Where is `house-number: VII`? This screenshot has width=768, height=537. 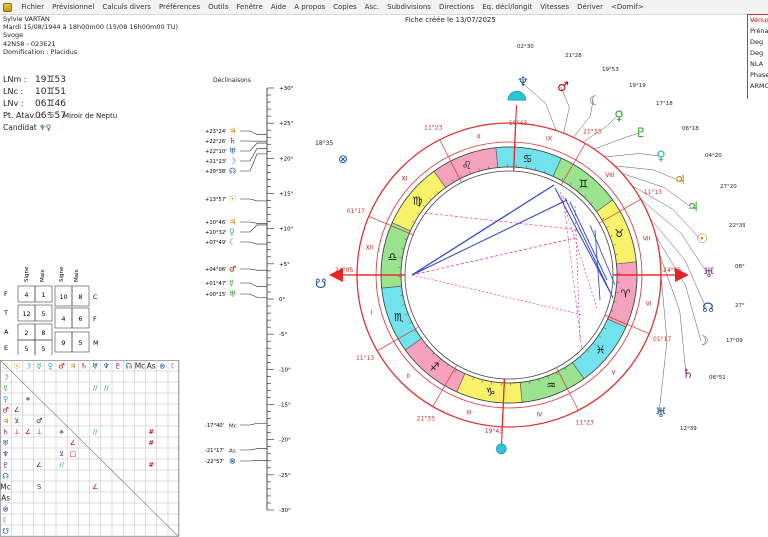
house-number: VII is located at coordinates (647, 239).